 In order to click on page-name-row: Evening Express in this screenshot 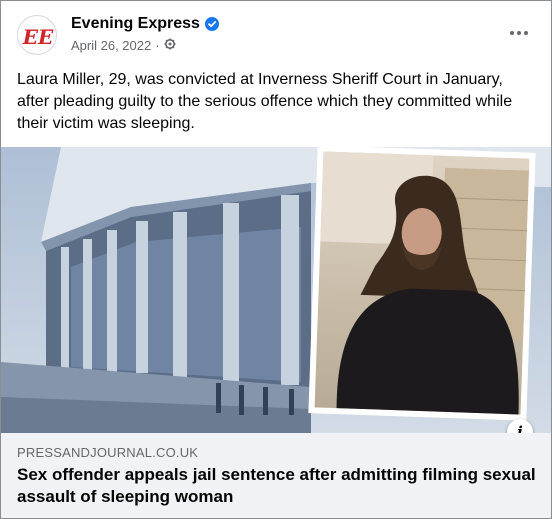, I will do `click(145, 24)`.